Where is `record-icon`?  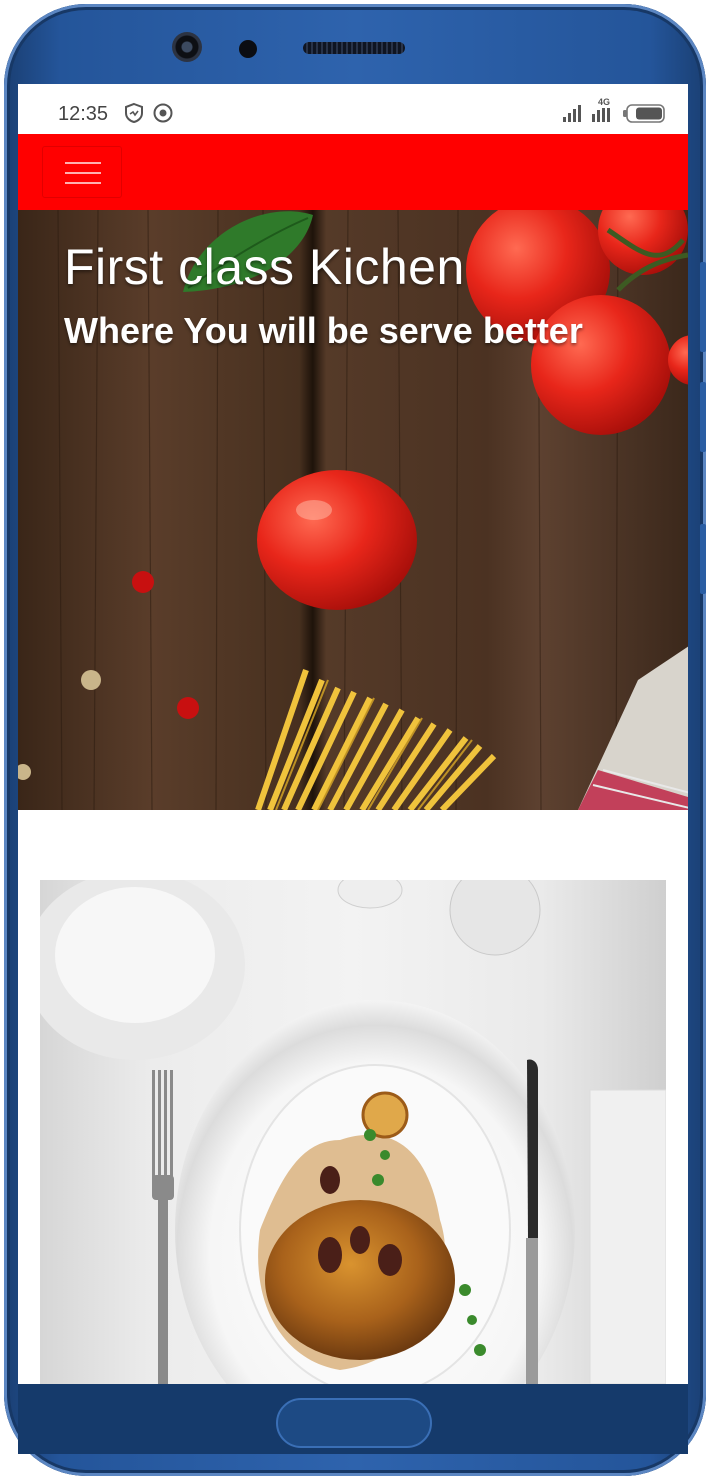
record-icon is located at coordinates (163, 113).